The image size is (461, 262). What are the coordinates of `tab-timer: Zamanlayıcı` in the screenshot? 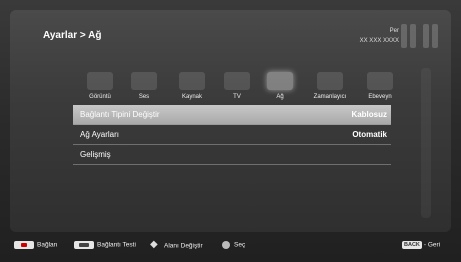 It's located at (330, 89).